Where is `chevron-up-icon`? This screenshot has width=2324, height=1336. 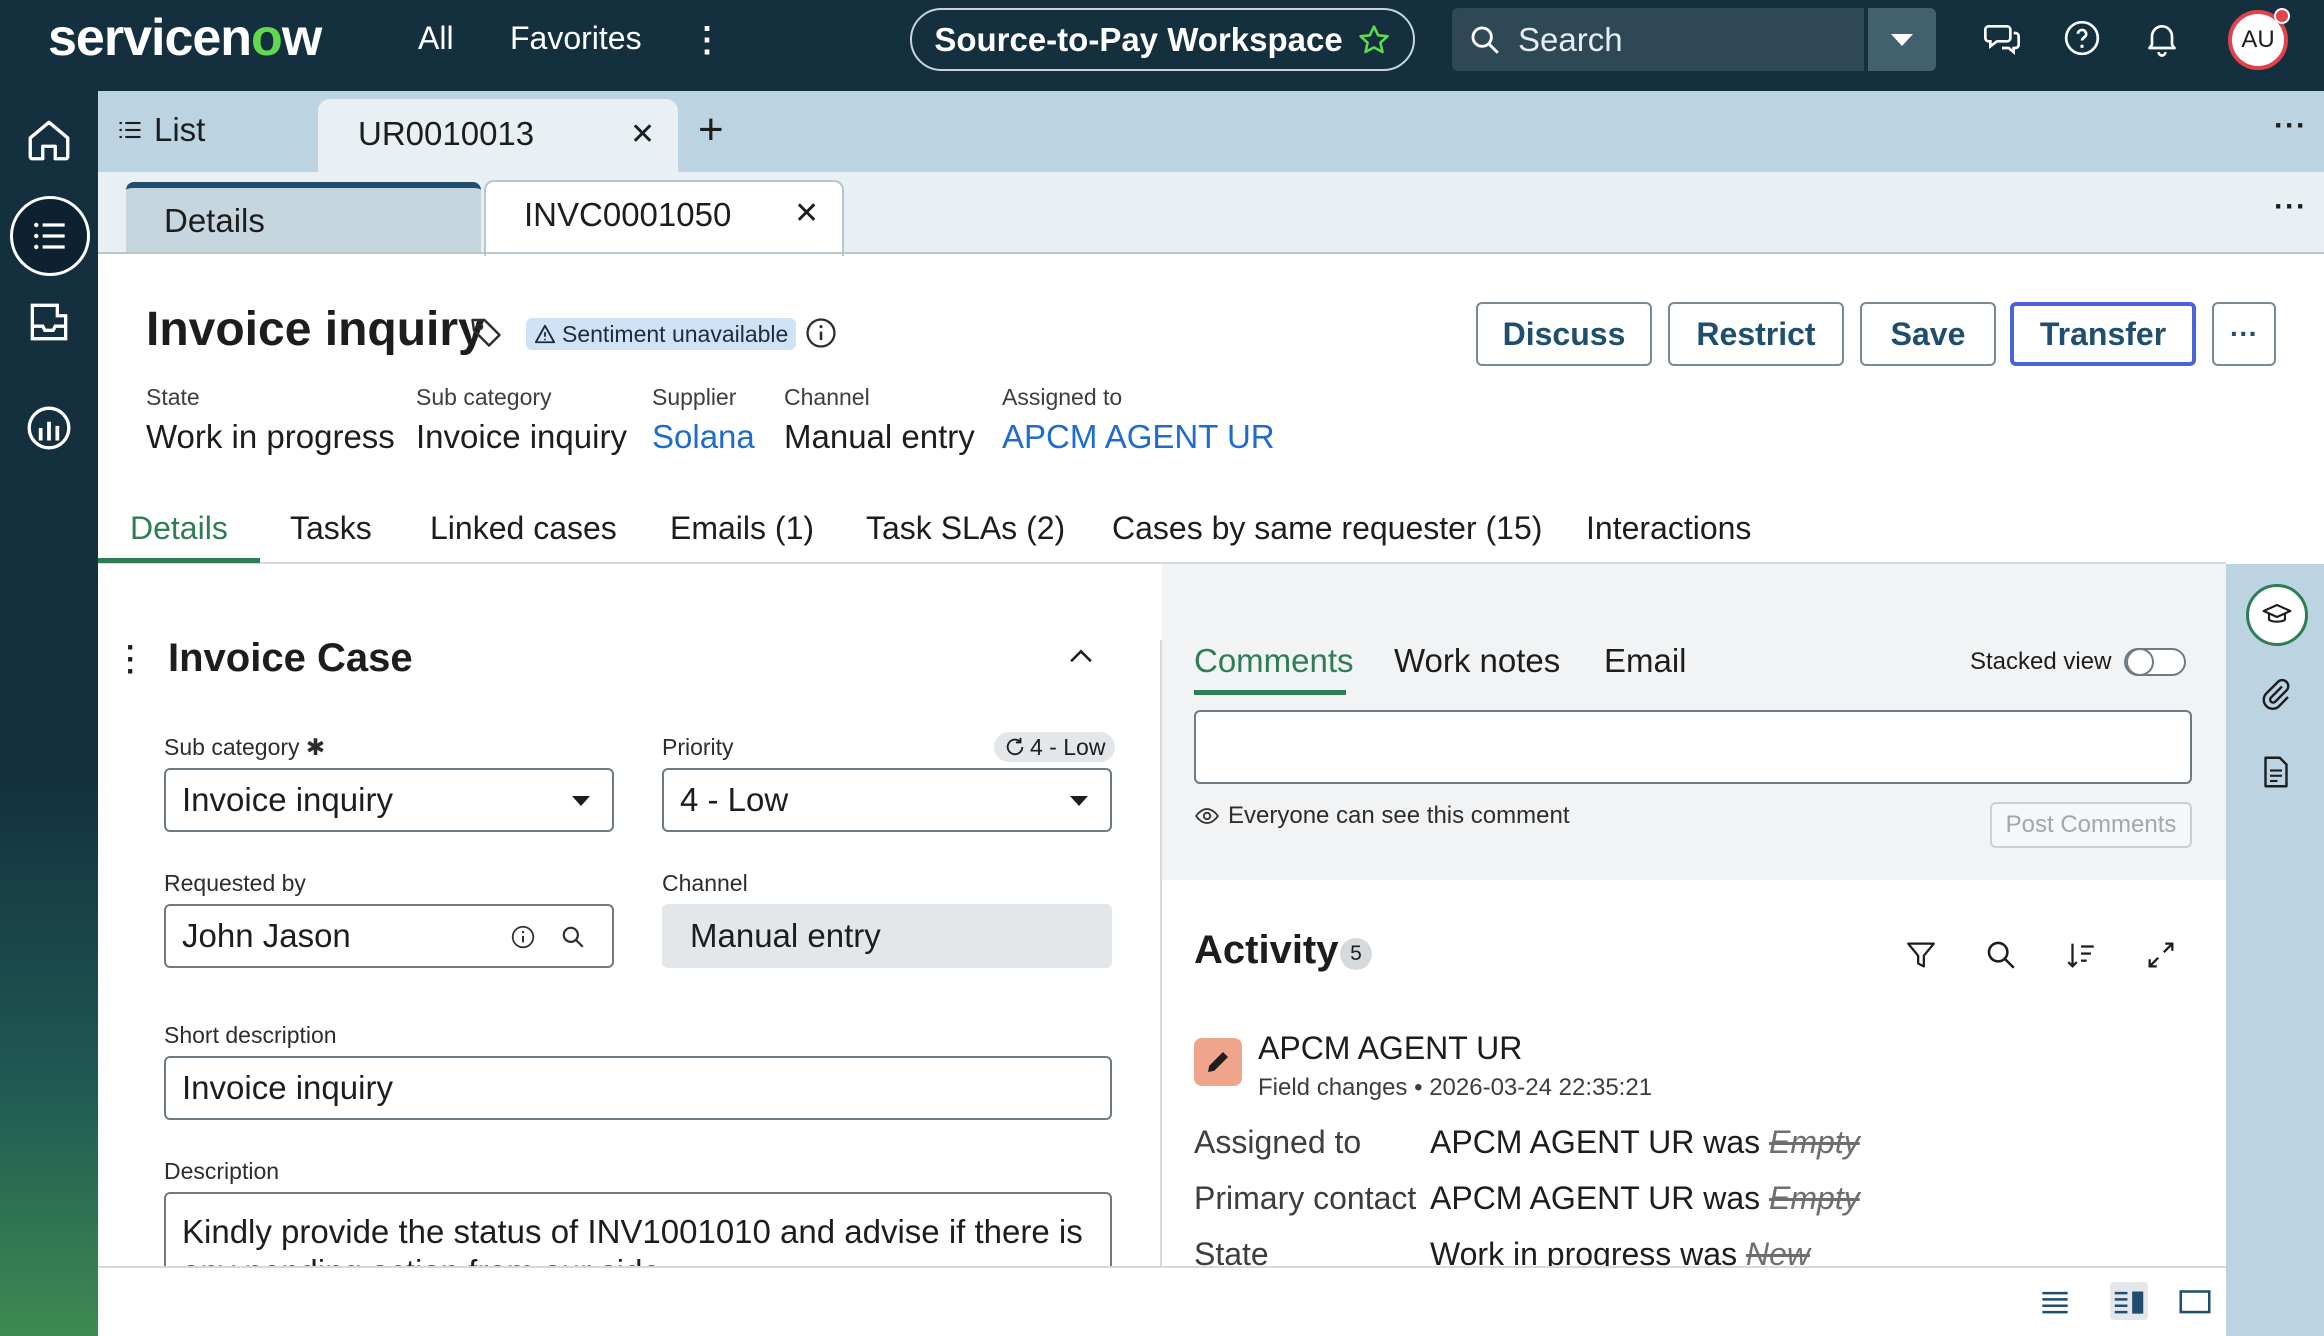
chevron-up-icon is located at coordinates (1081, 657).